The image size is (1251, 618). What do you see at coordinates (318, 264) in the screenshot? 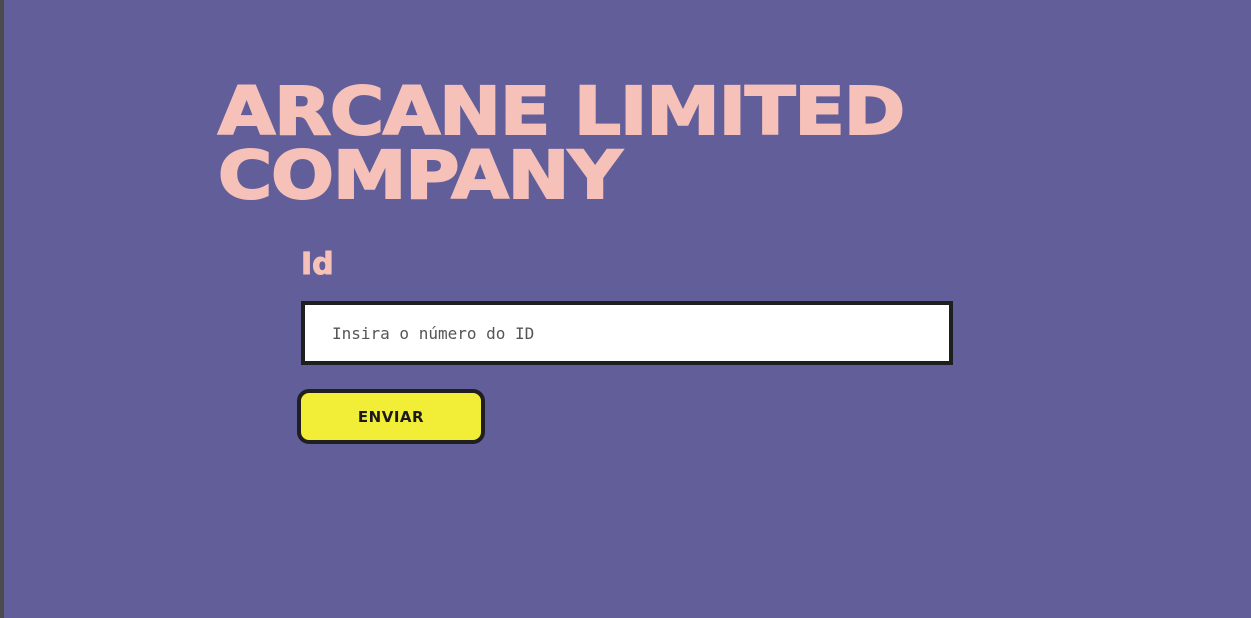
I see `id-label: Id` at bounding box center [318, 264].